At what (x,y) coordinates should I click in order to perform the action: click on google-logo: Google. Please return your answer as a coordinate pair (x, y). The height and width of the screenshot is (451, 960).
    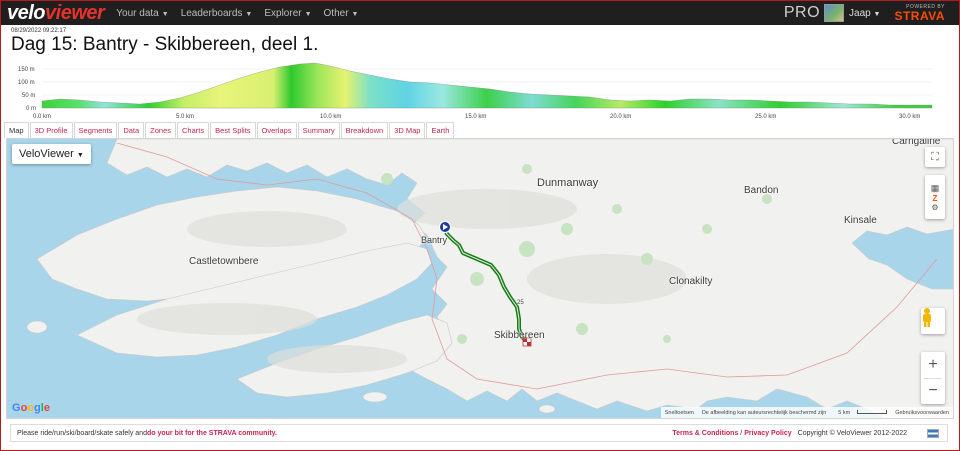
    Looking at the image, I should click on (31, 408).